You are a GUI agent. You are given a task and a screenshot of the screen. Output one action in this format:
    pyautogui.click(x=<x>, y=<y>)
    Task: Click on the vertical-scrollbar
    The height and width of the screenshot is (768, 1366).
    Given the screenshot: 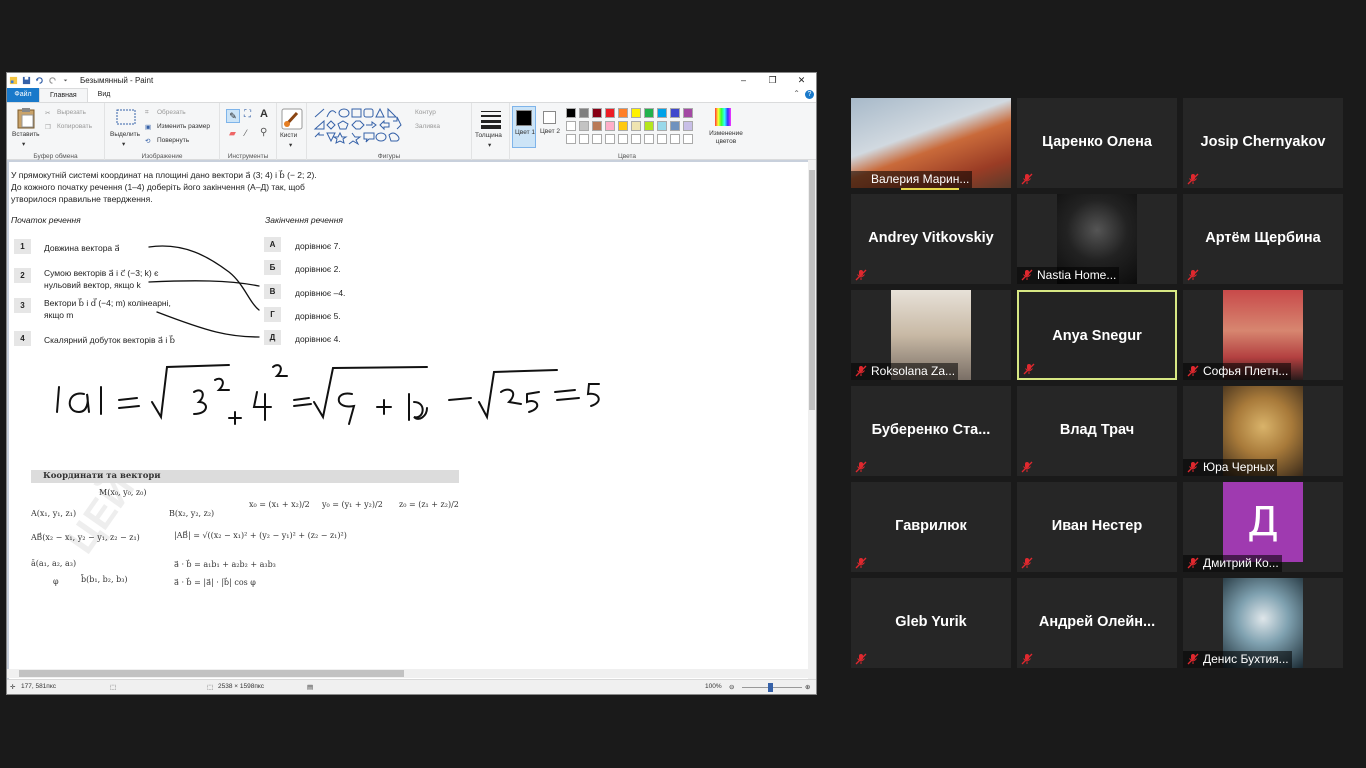 What is the action you would take?
    pyautogui.click(x=812, y=427)
    